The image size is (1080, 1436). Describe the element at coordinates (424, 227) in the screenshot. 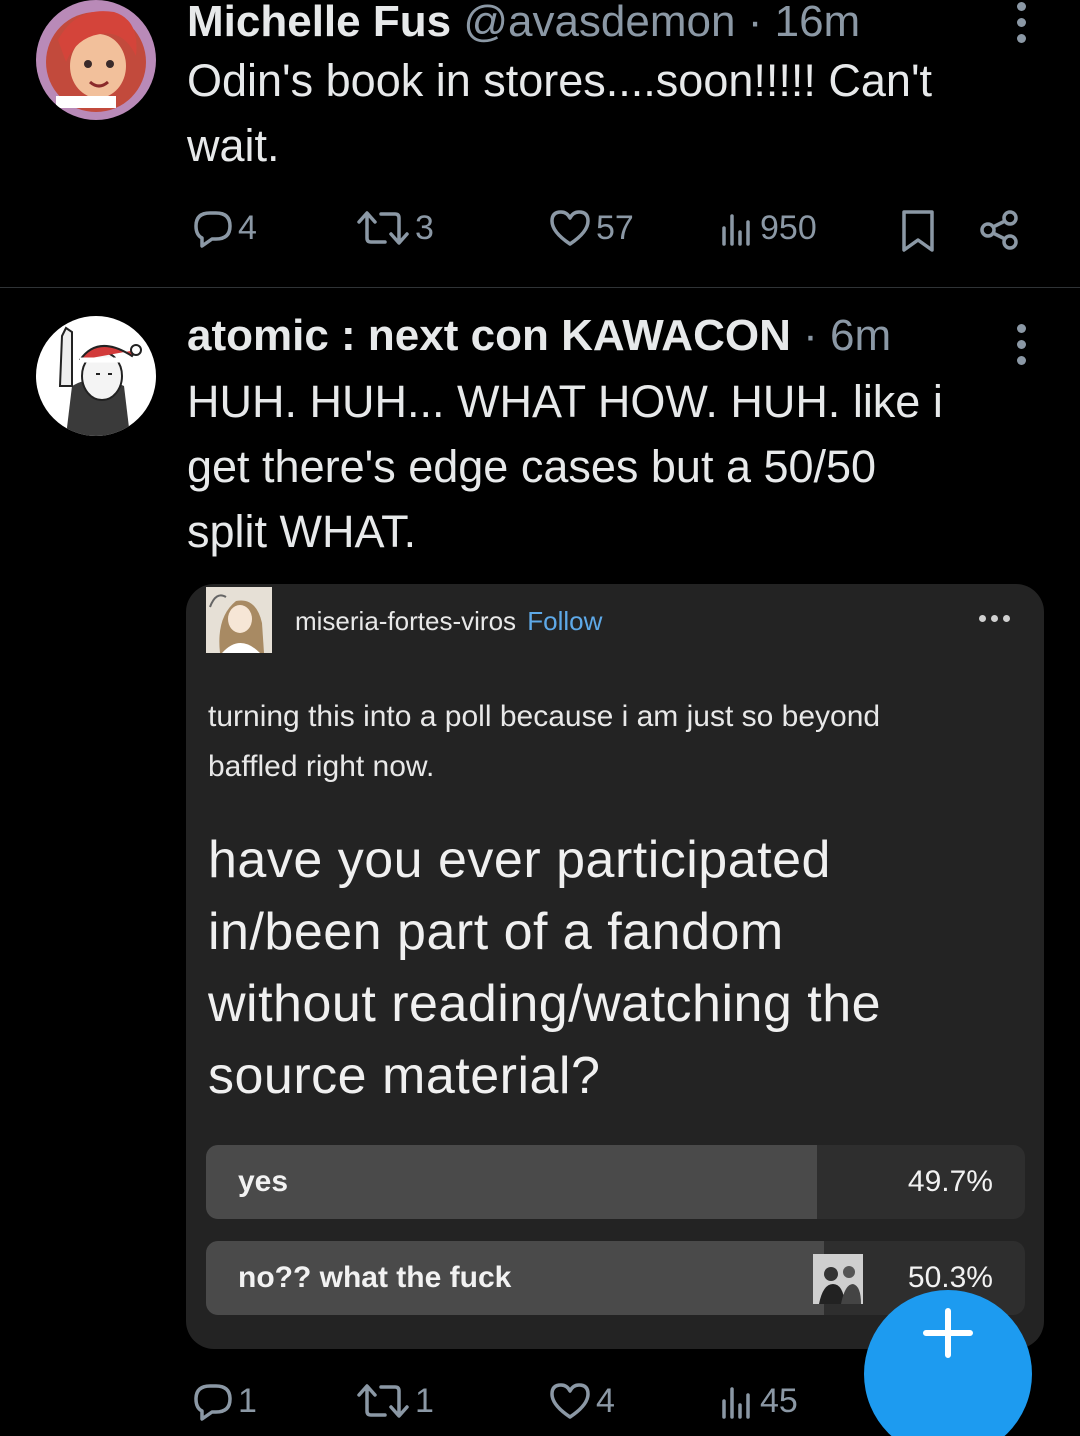

I see `retweet-count: 3` at that location.